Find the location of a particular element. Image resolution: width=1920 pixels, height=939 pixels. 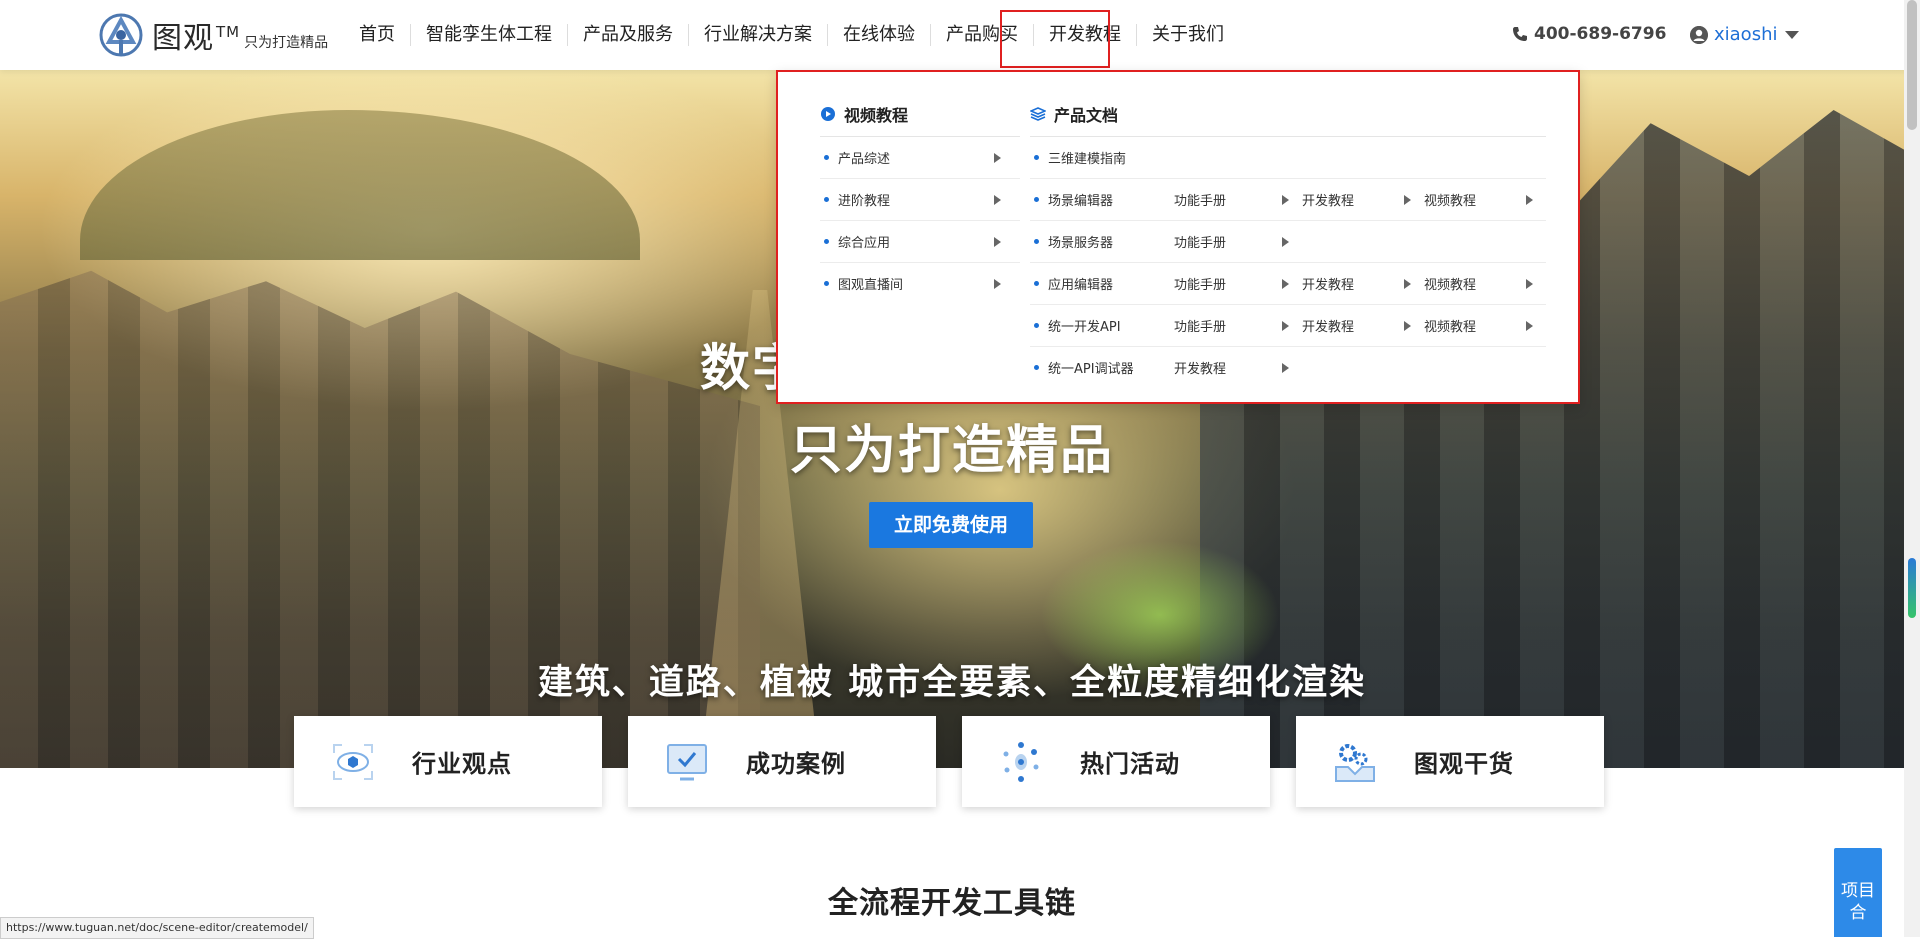

video-tutorials-column: 视频教程 产品综述 进阶教程 综合应用 图观直播间 is located at coordinates (920, 202).